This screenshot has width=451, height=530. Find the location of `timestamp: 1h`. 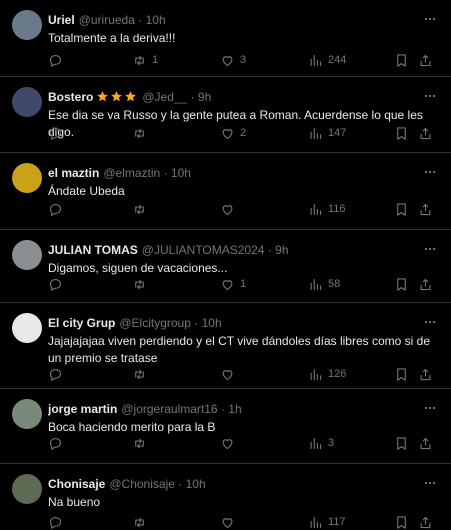

timestamp: 1h is located at coordinates (234, 409).